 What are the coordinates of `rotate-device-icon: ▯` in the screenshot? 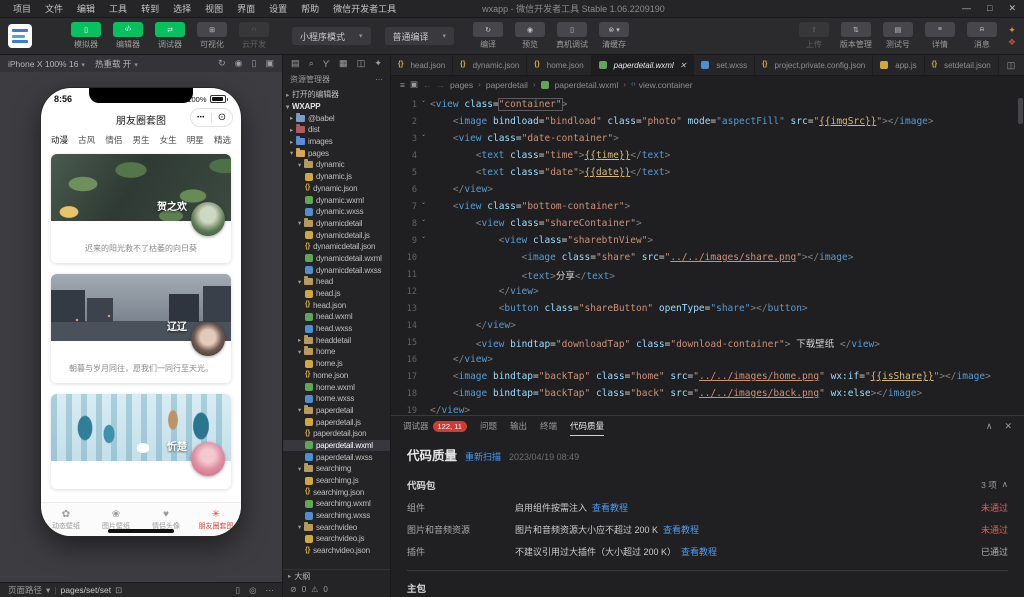 It's located at (254, 63).